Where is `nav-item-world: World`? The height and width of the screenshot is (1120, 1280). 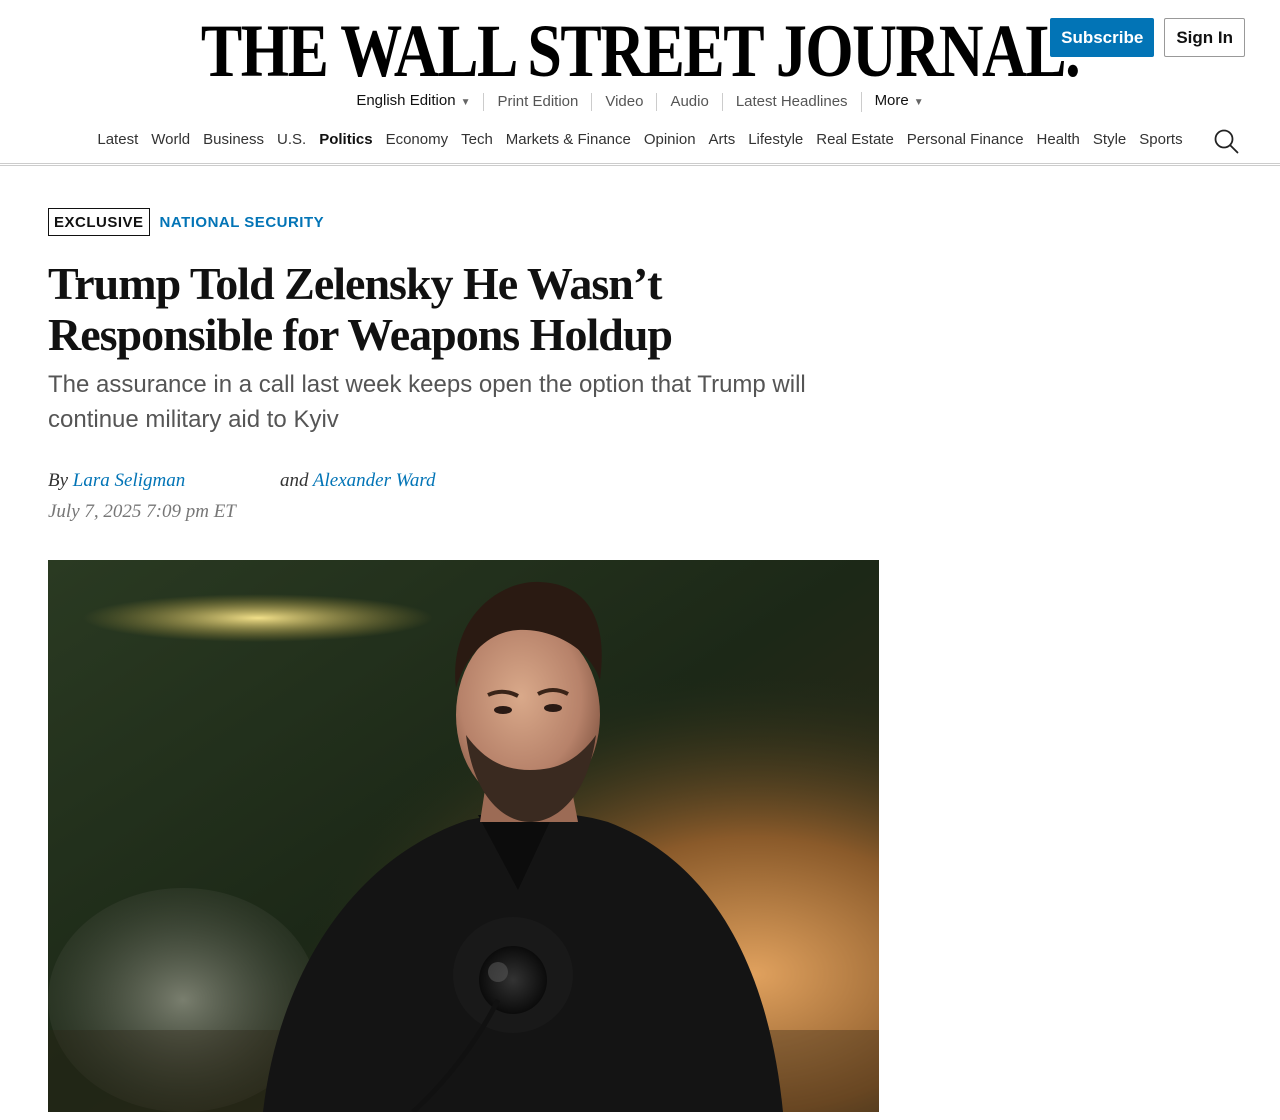
nav-item-world: World is located at coordinates (171, 139).